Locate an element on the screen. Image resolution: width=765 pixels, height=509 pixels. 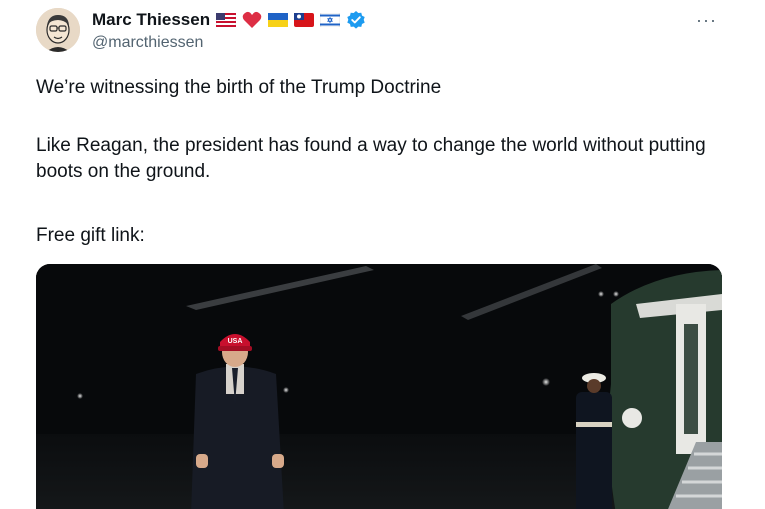
avatar is located at coordinates (58, 30).